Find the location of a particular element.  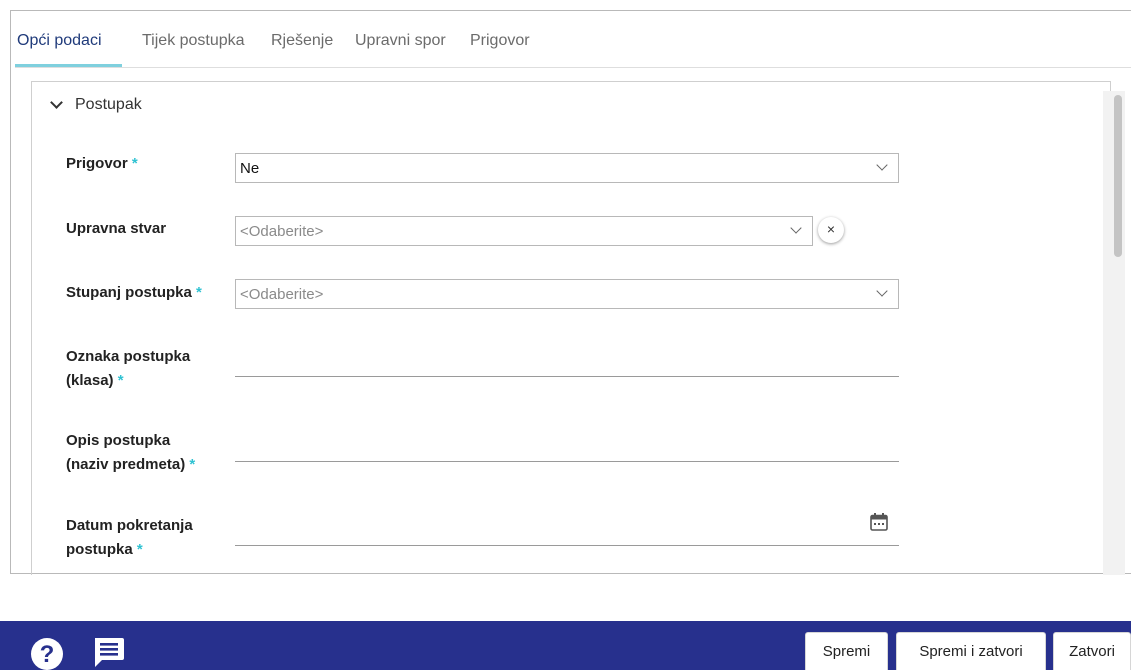

active-tab-indicator is located at coordinates (68, 65).